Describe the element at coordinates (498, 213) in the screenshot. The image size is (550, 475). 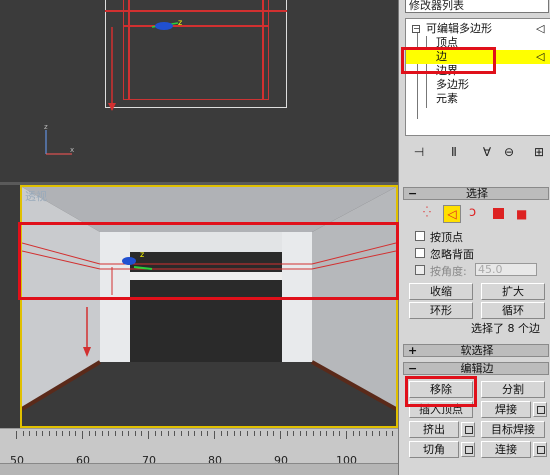
I see `polygon-mode-icon` at that location.